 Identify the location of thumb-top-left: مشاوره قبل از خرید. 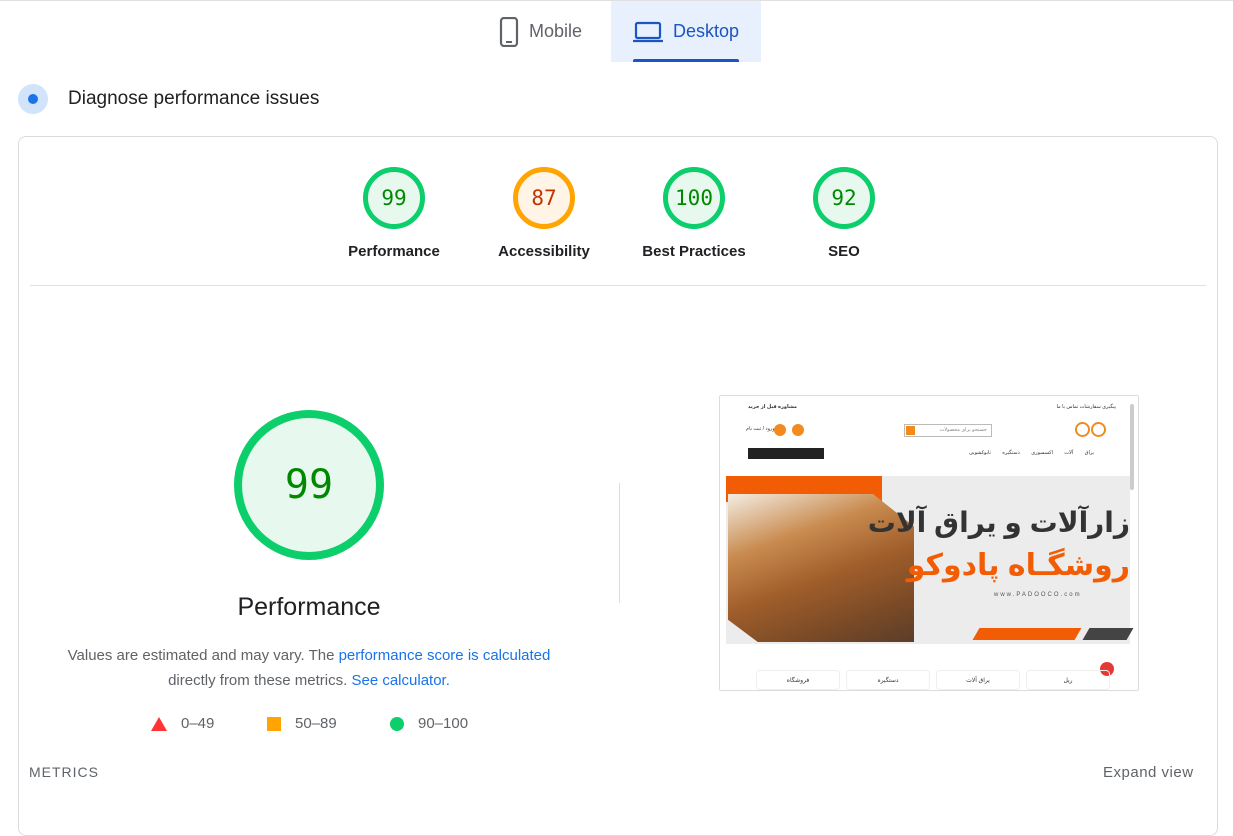
(773, 407).